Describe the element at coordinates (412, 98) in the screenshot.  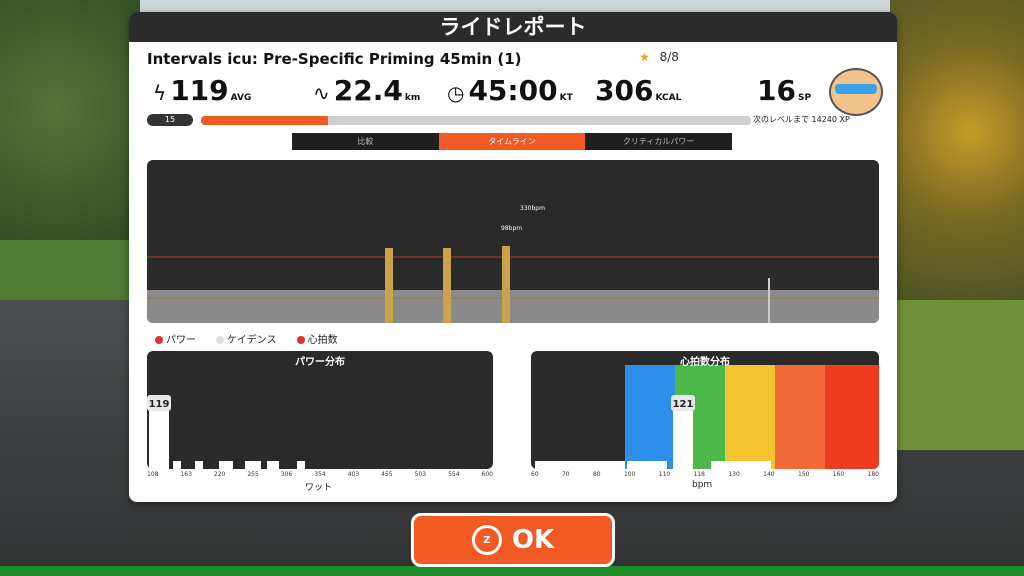
I see `stat-unit: km` at that location.